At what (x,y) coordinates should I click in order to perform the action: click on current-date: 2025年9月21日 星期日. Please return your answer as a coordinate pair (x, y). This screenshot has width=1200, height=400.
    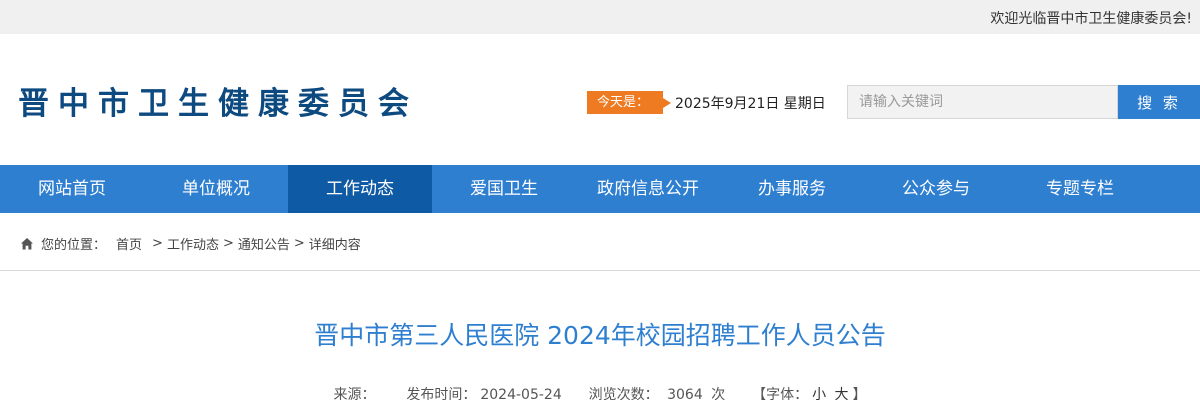
    Looking at the image, I should click on (750, 104).